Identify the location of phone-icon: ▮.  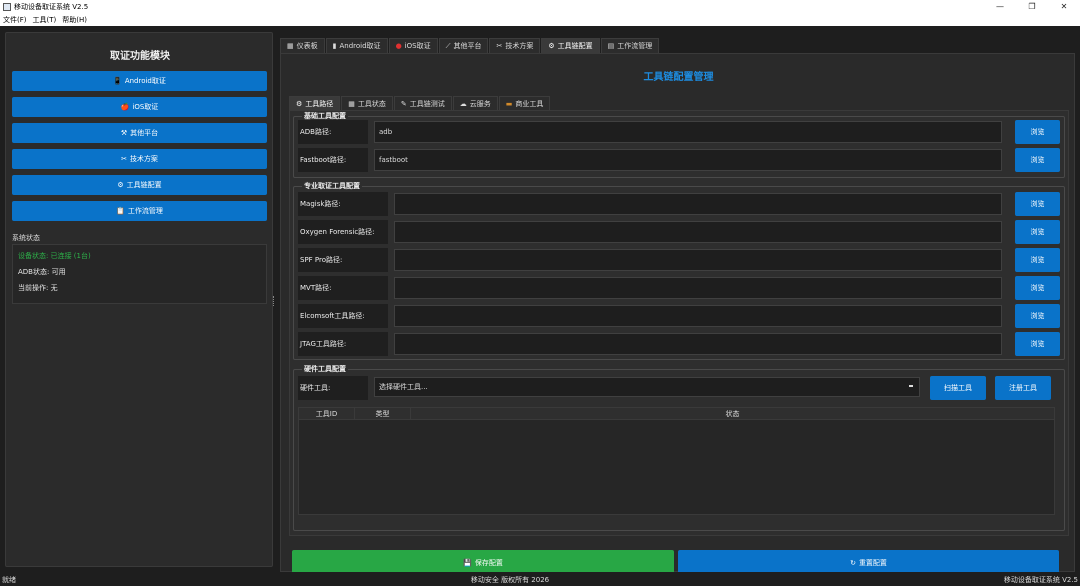
(334, 46).